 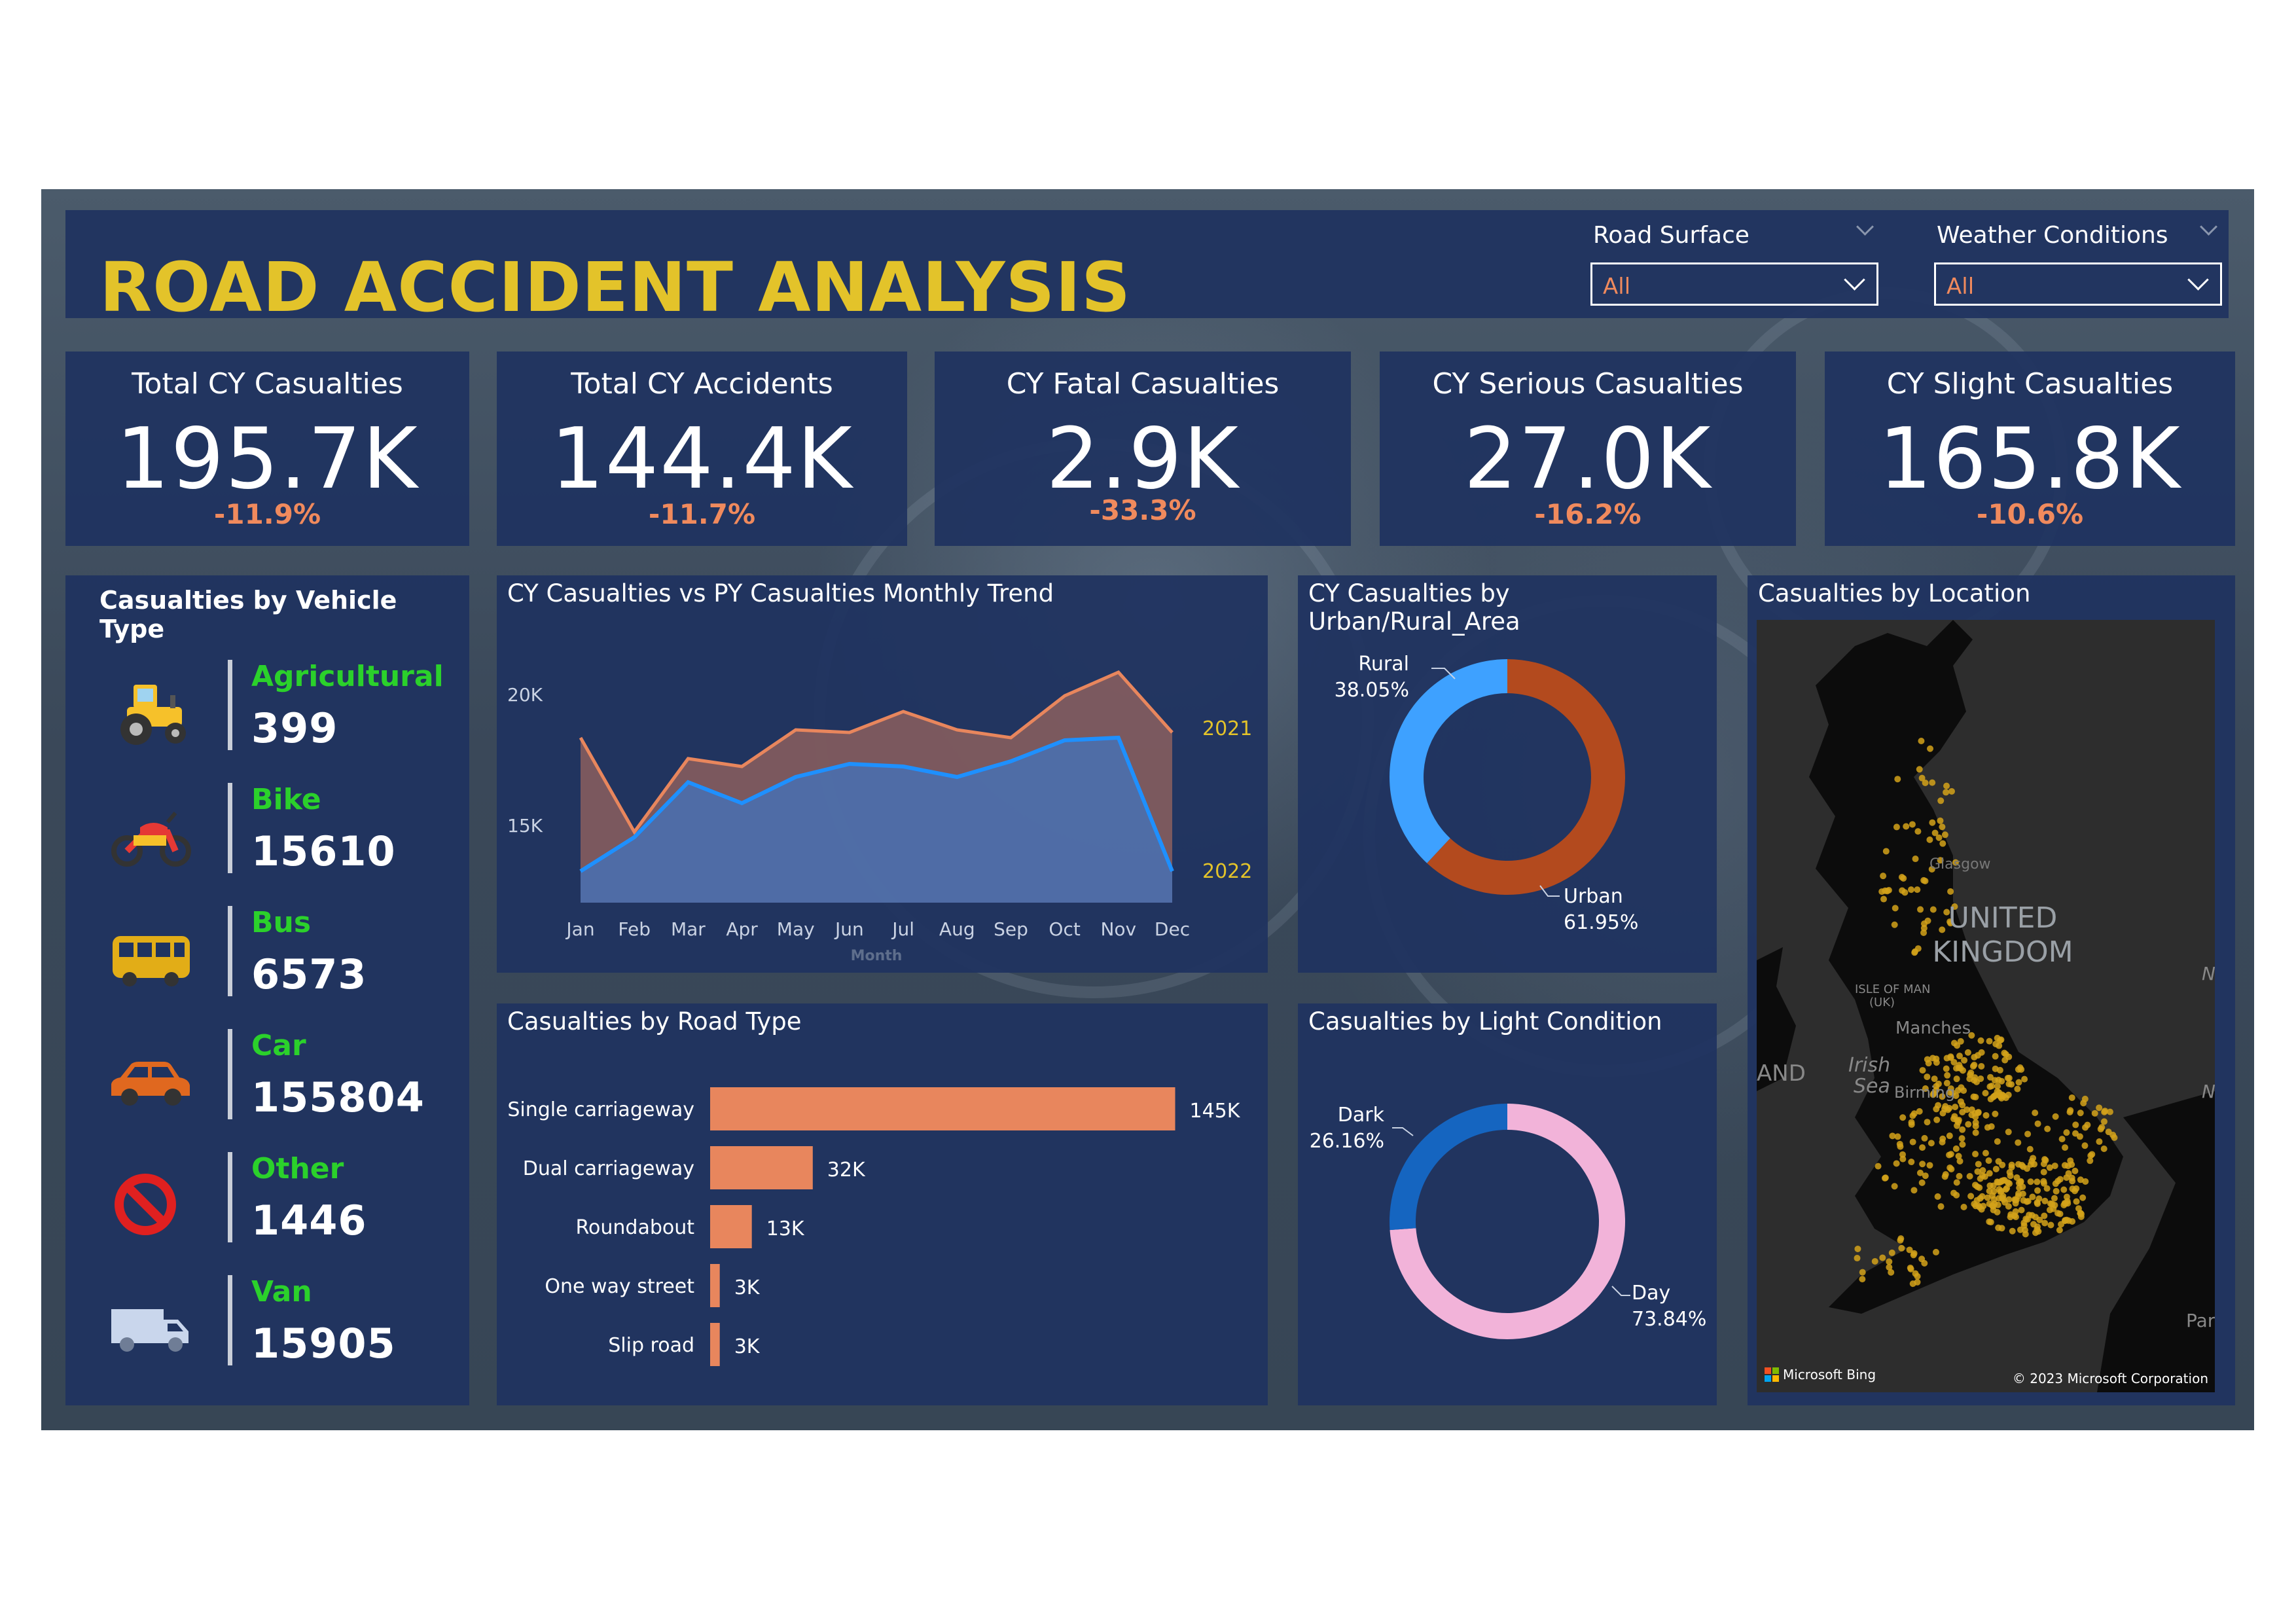 What do you see at coordinates (2208, 1091) in the screenshot?
I see `map-label-north-sea-2: N` at bounding box center [2208, 1091].